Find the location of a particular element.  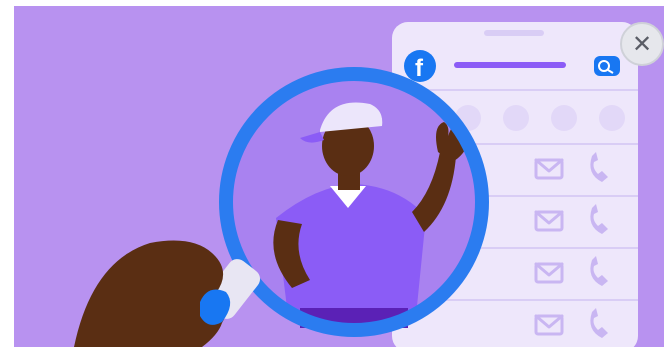

close-icon: ✕ is located at coordinates (642, 44).